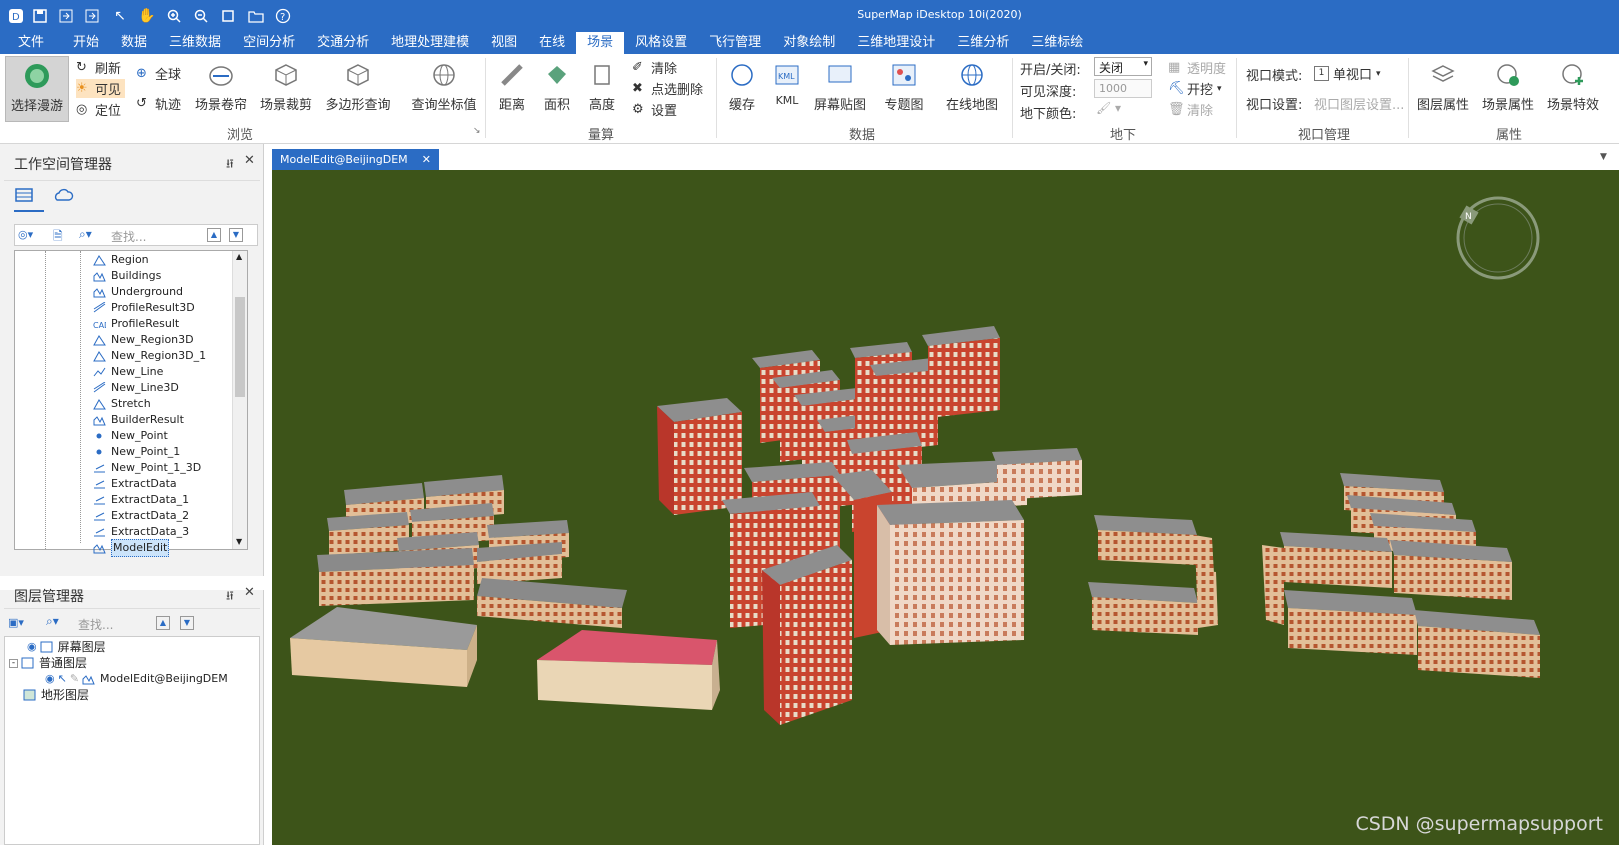  Describe the element at coordinates (98, 67) in the screenshot. I see `refresh-button: ↻ 刷新` at that location.